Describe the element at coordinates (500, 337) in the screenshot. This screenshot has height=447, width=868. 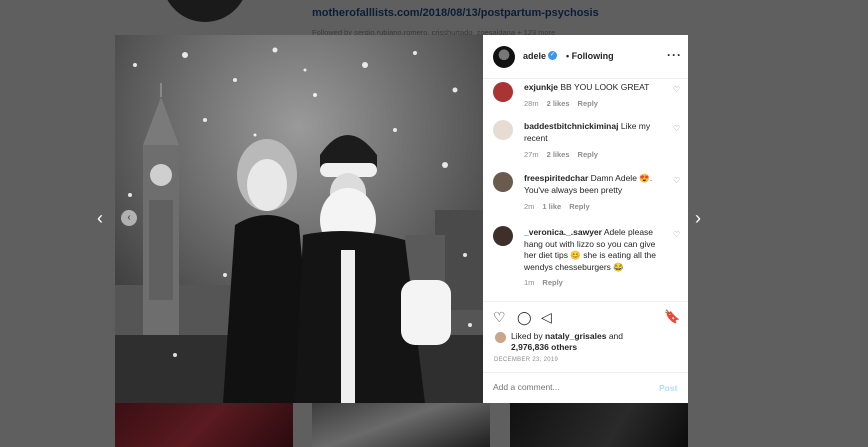
I see `liker-avatar` at that location.